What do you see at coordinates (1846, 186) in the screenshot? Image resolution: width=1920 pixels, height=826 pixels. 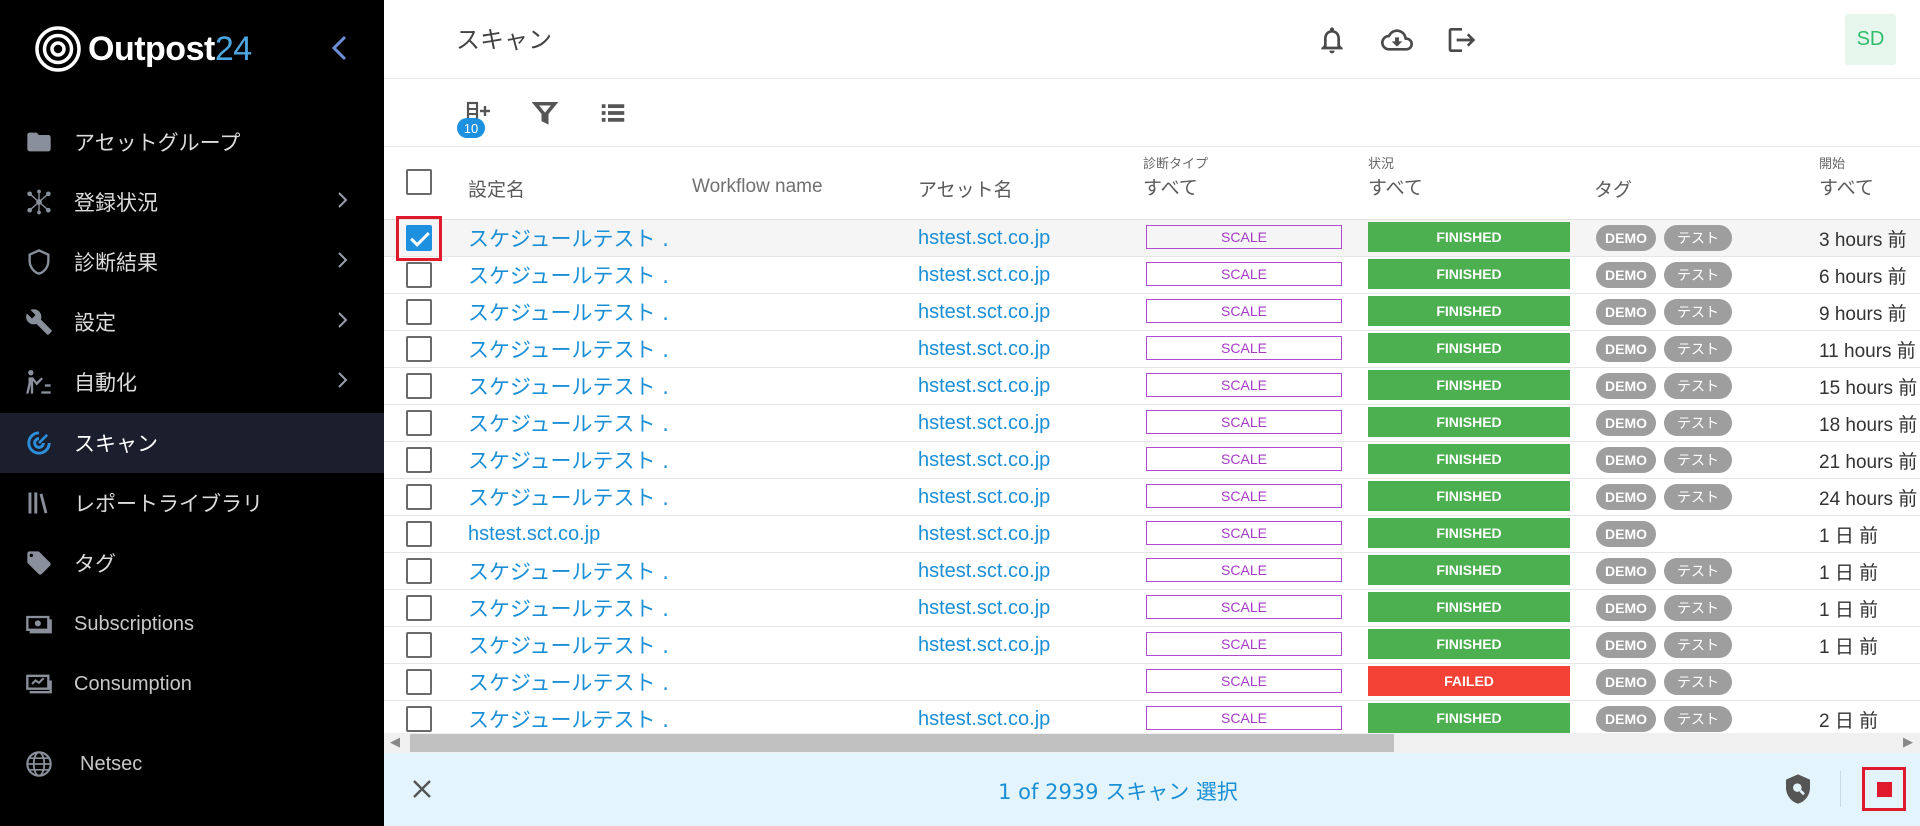 I see `start-filter-select: すべて` at bounding box center [1846, 186].